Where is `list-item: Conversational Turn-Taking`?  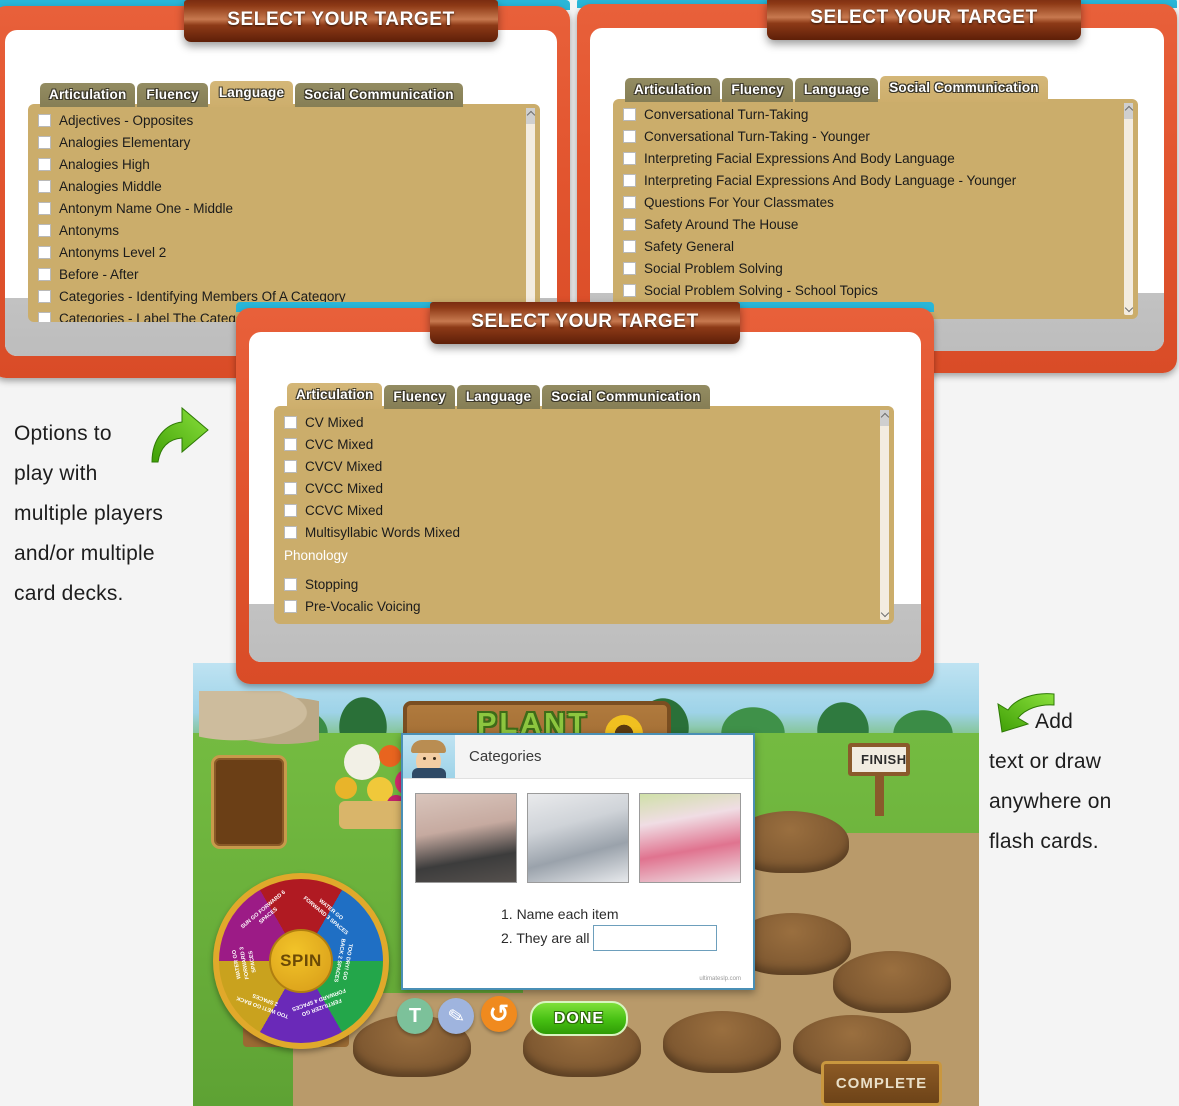
list-item: Conversational Turn-Taking is located at coordinates (875, 114).